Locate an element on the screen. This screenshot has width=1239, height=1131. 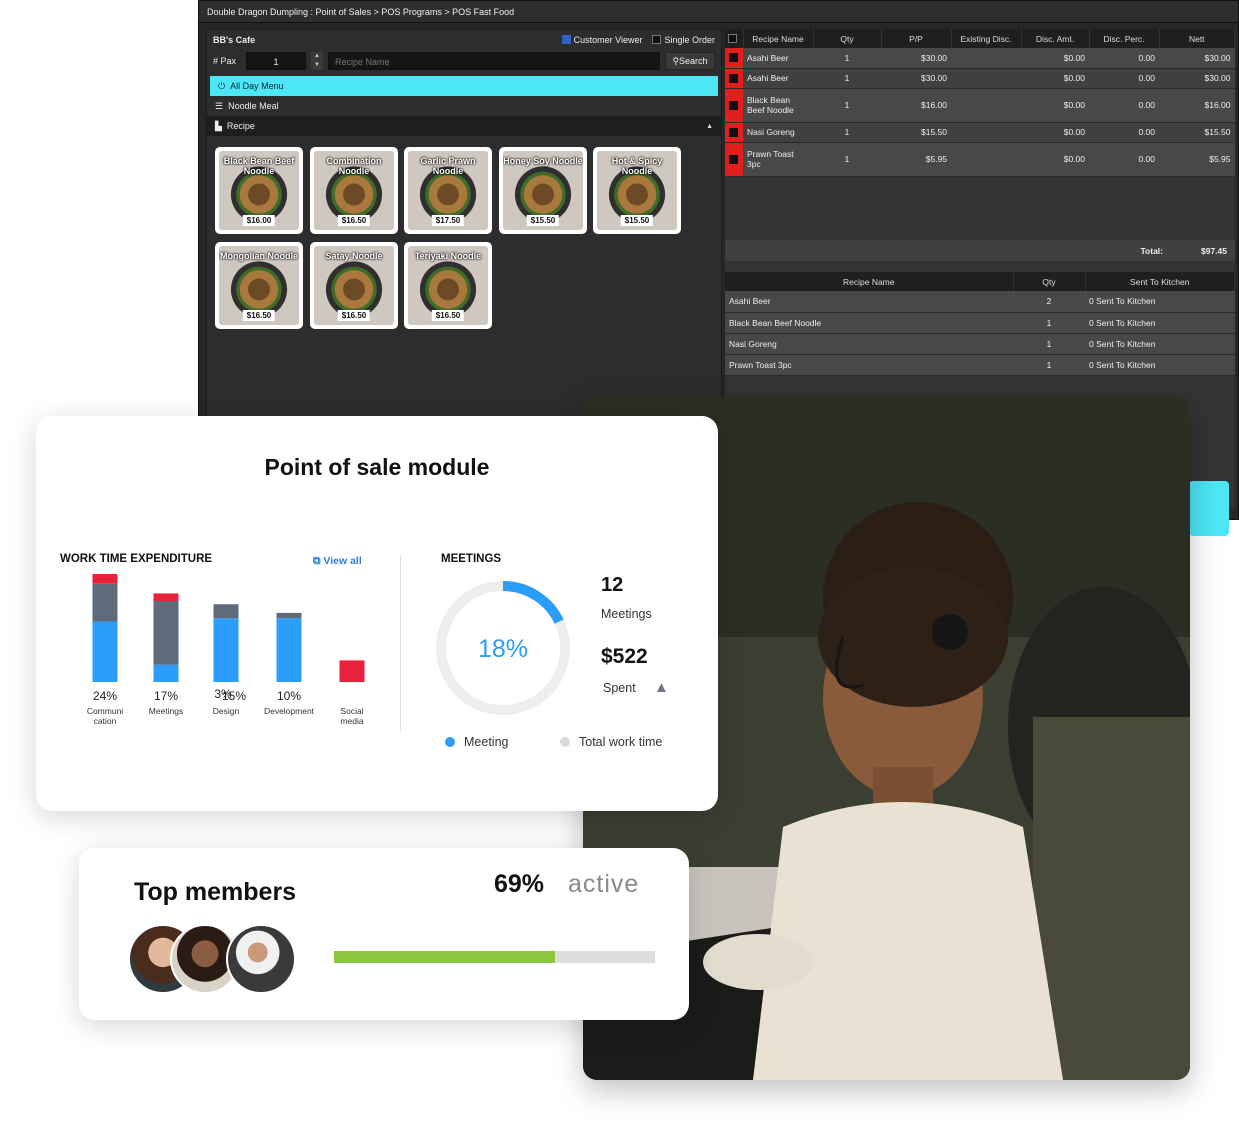
divider is located at coordinates (400, 643).